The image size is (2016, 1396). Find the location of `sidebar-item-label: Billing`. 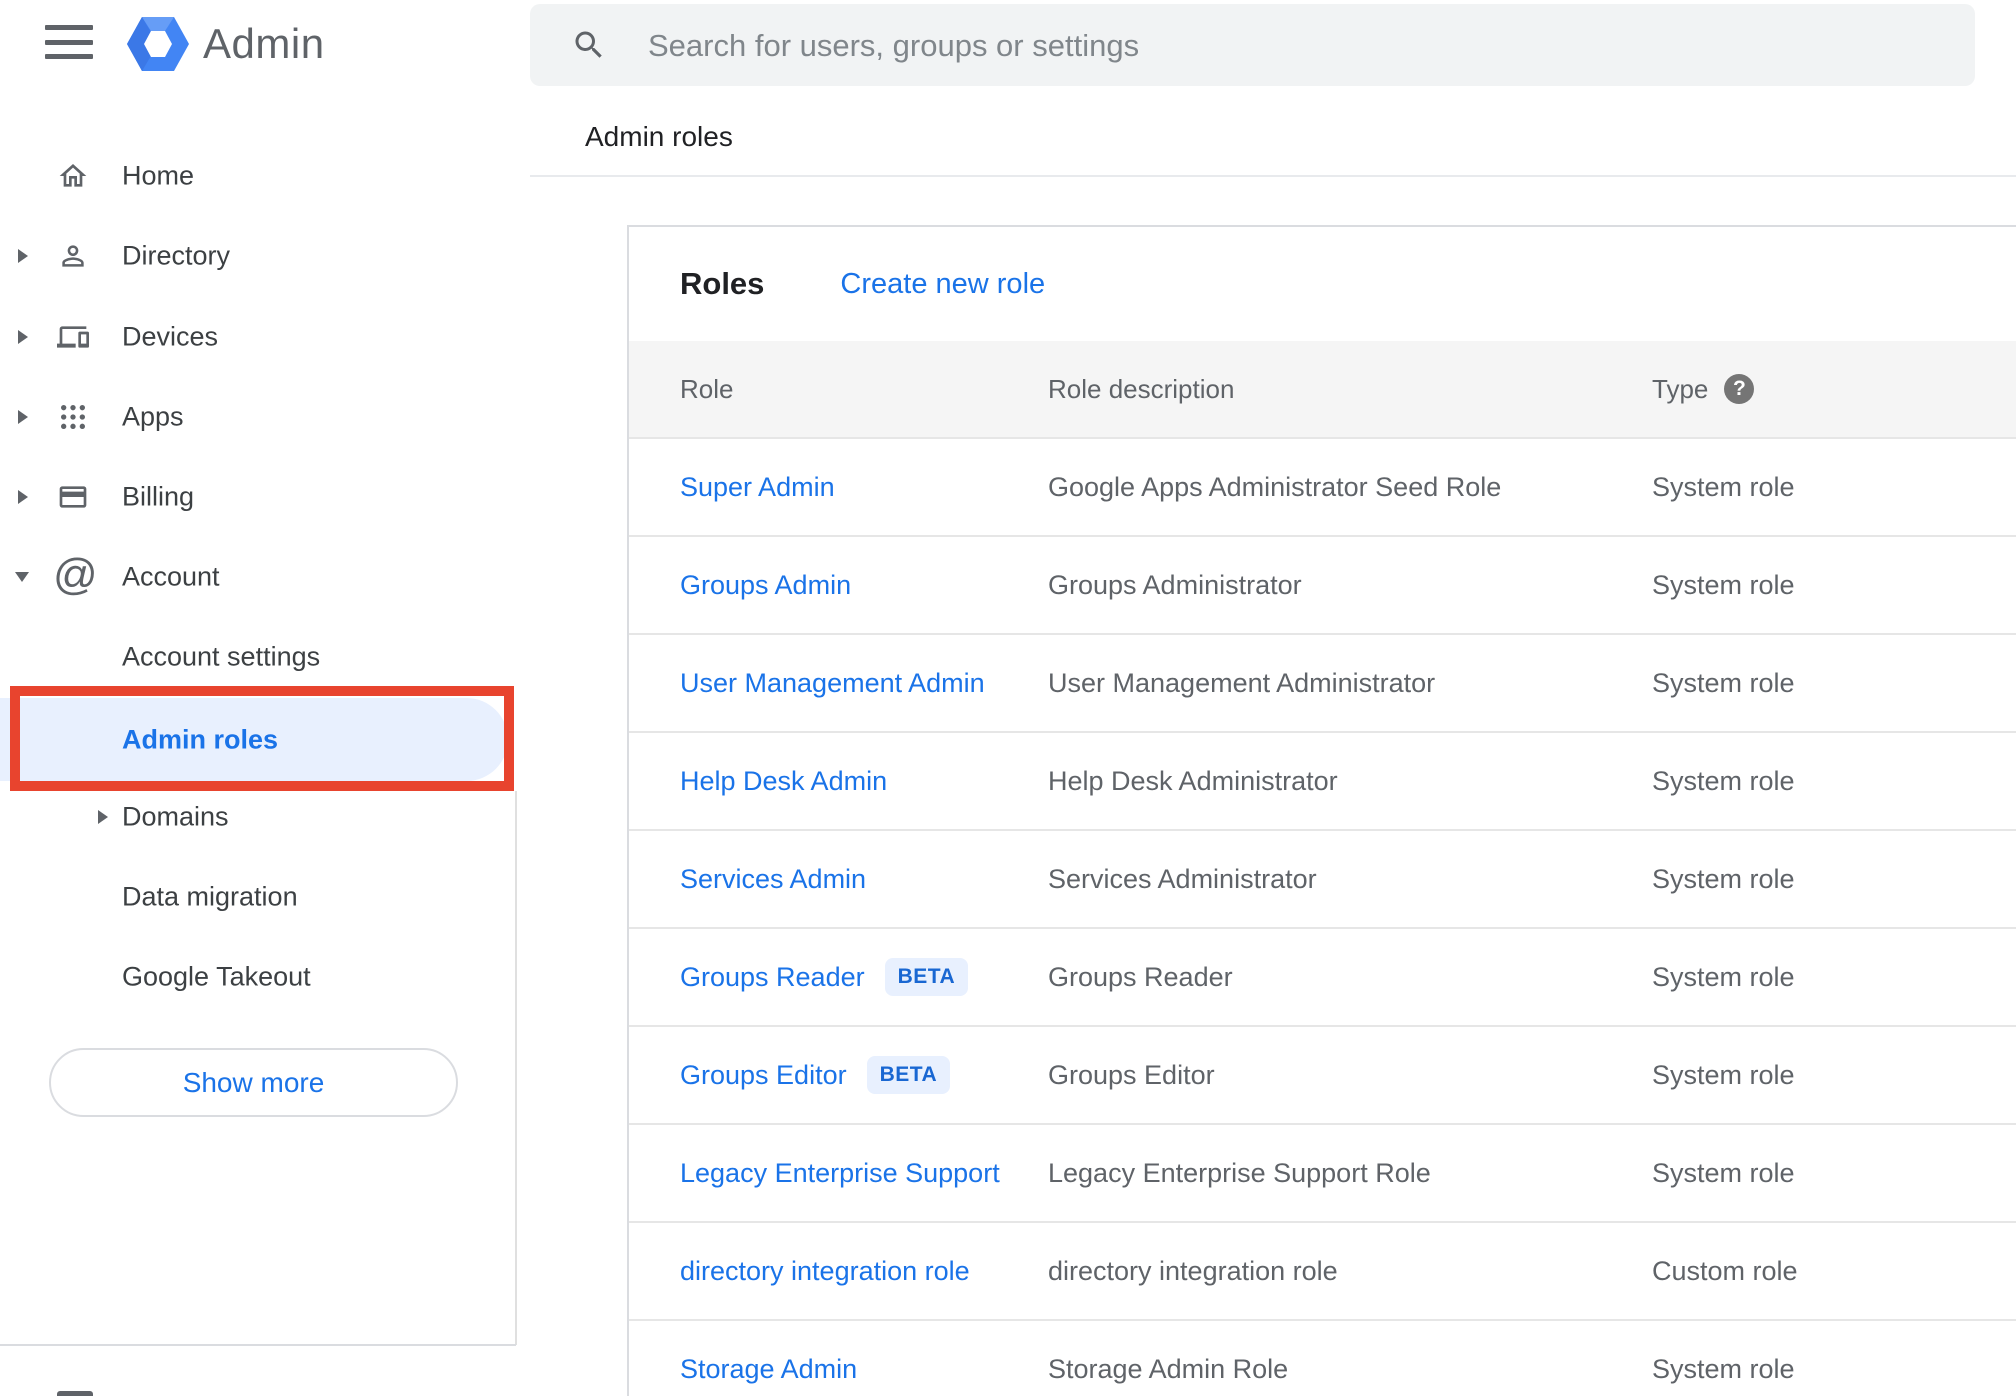

sidebar-item-label: Billing is located at coordinates (158, 496).